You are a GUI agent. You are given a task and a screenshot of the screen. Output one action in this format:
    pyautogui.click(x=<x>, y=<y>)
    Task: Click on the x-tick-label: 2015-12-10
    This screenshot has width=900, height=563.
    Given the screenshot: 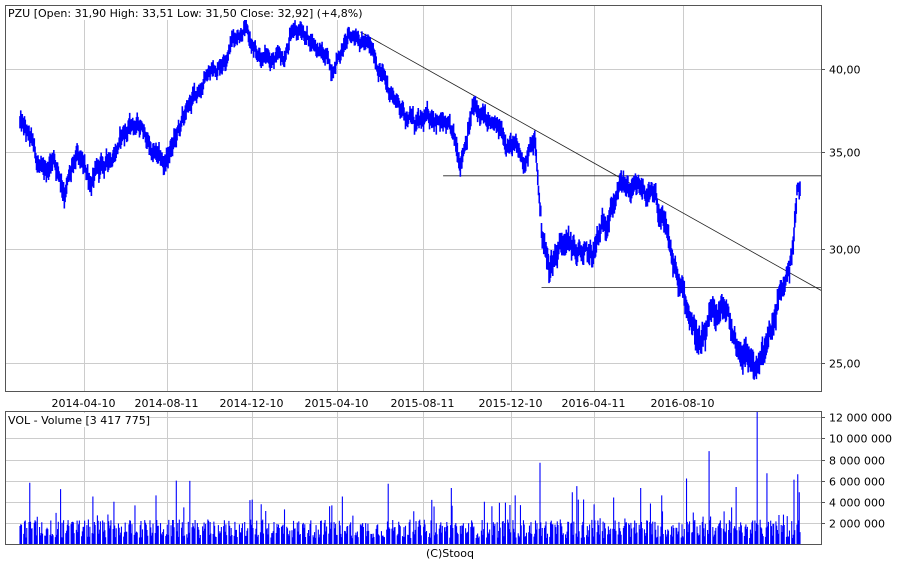 What is the action you would take?
    pyautogui.click(x=511, y=403)
    